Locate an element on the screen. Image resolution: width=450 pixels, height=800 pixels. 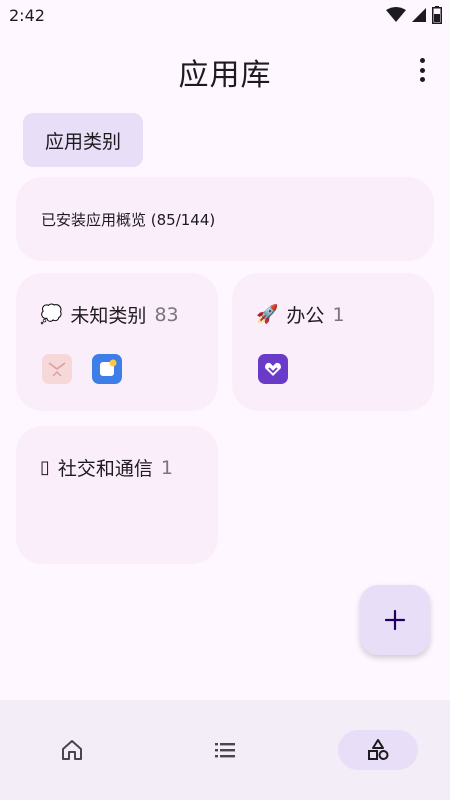
list-icon is located at coordinates (225, 750).